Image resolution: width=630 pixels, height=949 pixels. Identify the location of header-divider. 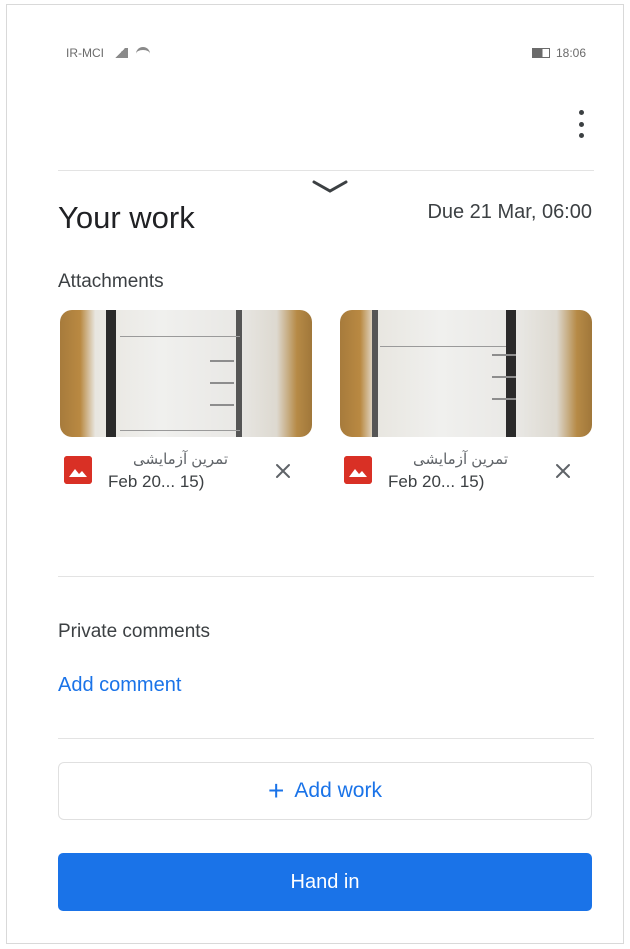
(326, 170).